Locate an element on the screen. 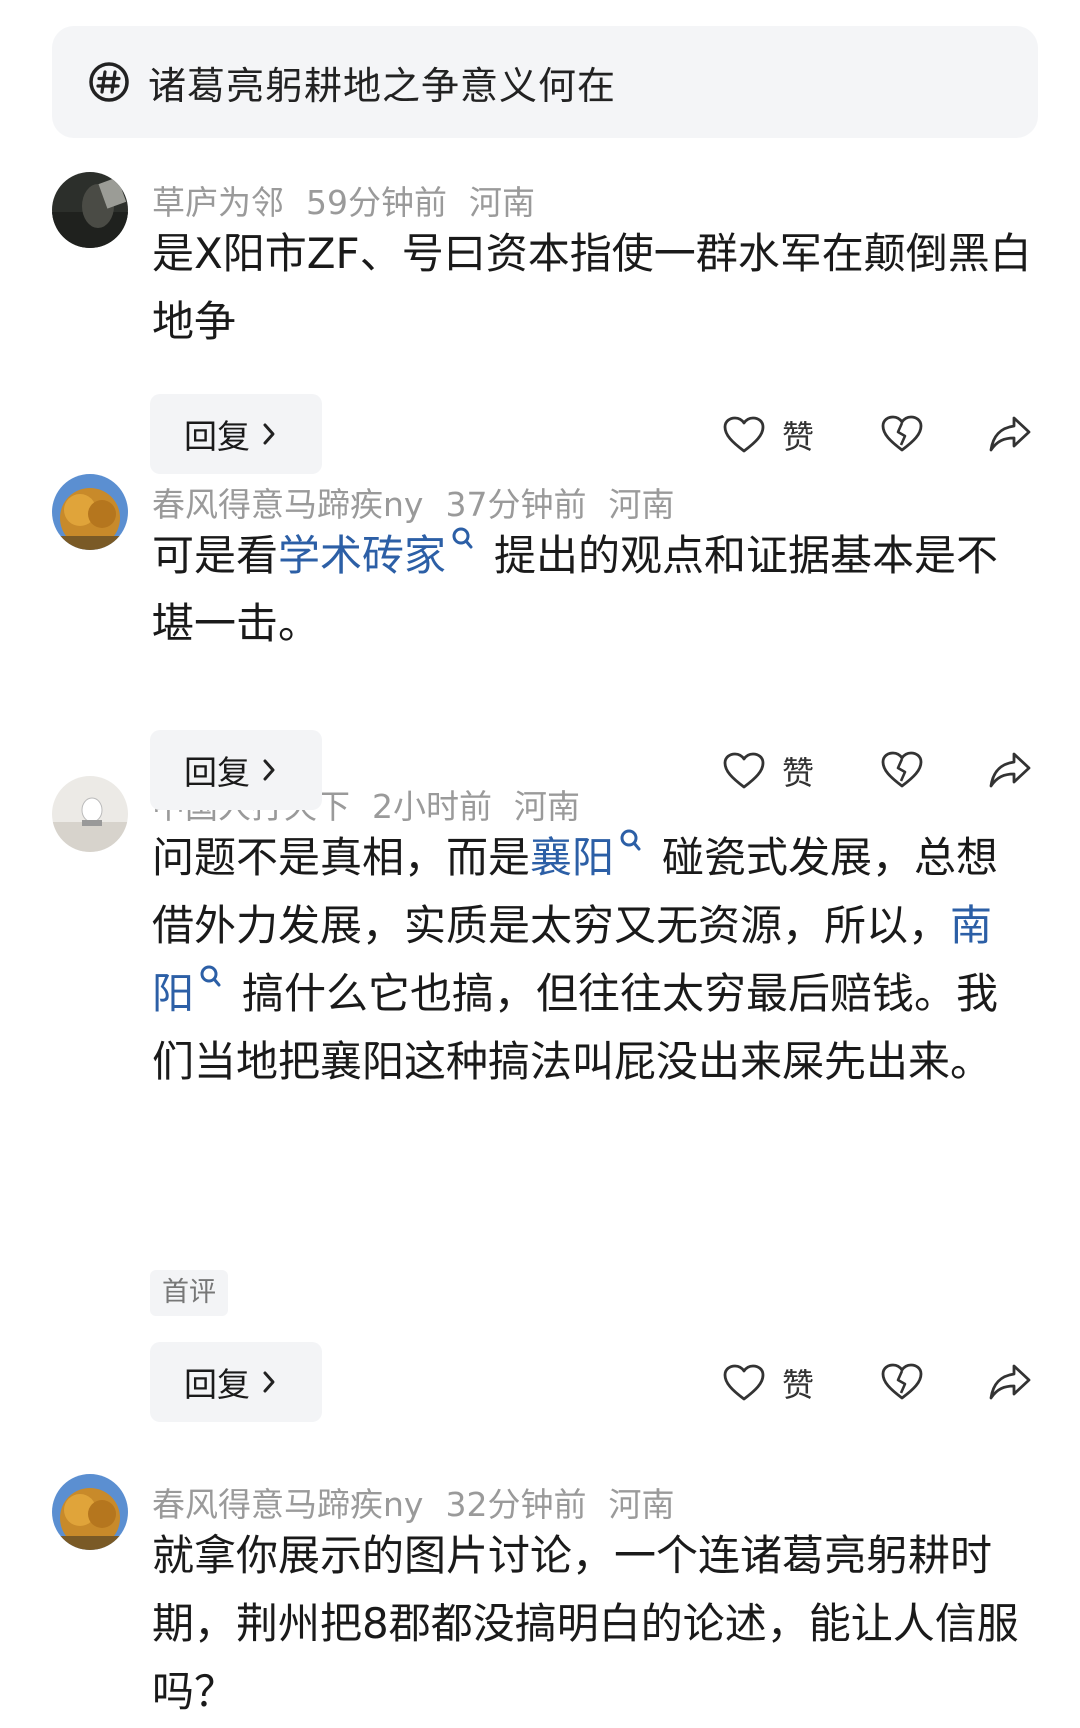 This screenshot has height=1728, width=1080. topic-title: 诸葛亮躬耕地之争意义何在 is located at coordinates (382, 85).